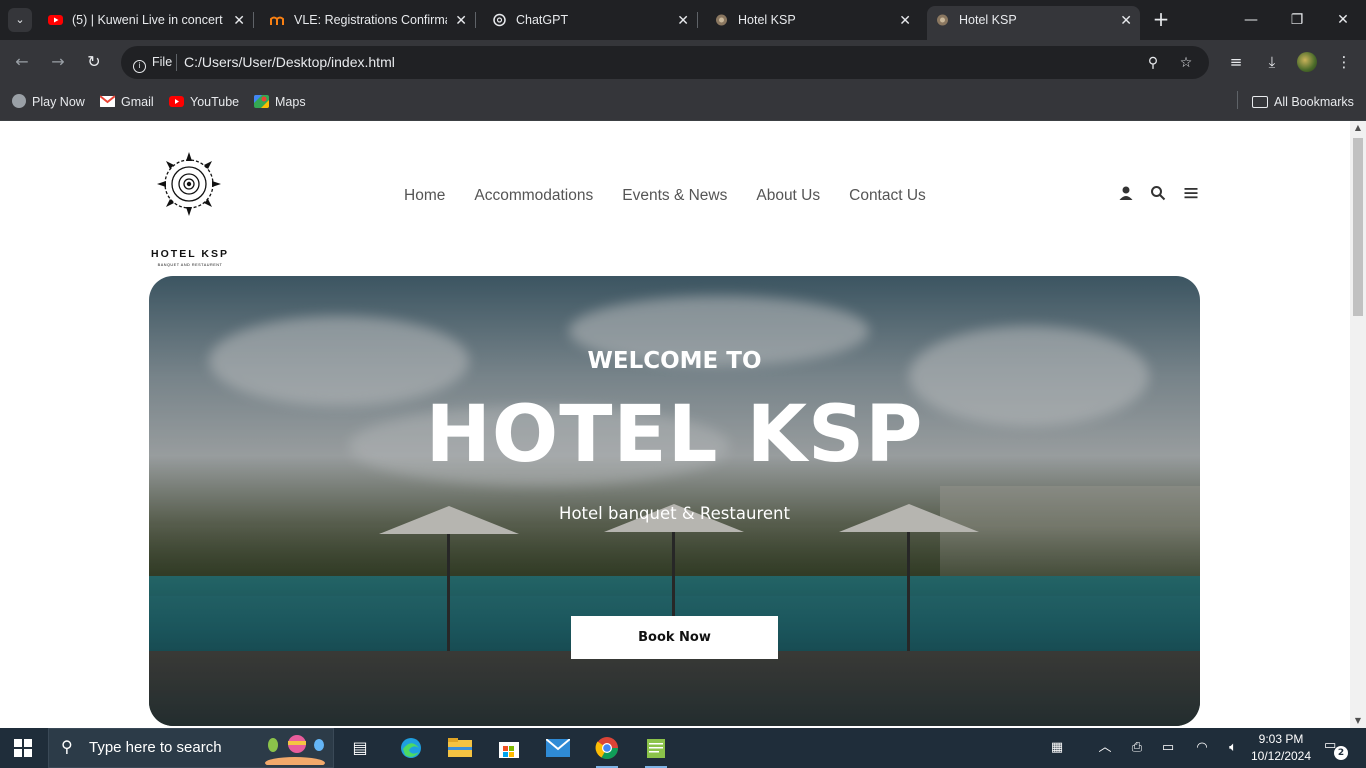 The height and width of the screenshot is (768, 1366). I want to click on taskbar-search-box: ⚲ Type here to search, so click(191, 748).